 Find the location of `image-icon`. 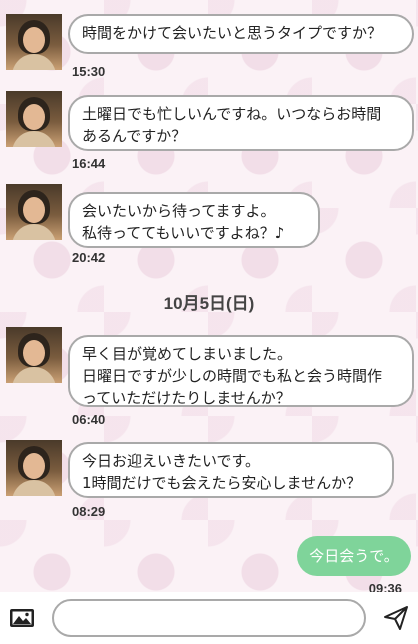

image-icon is located at coordinates (22, 618).